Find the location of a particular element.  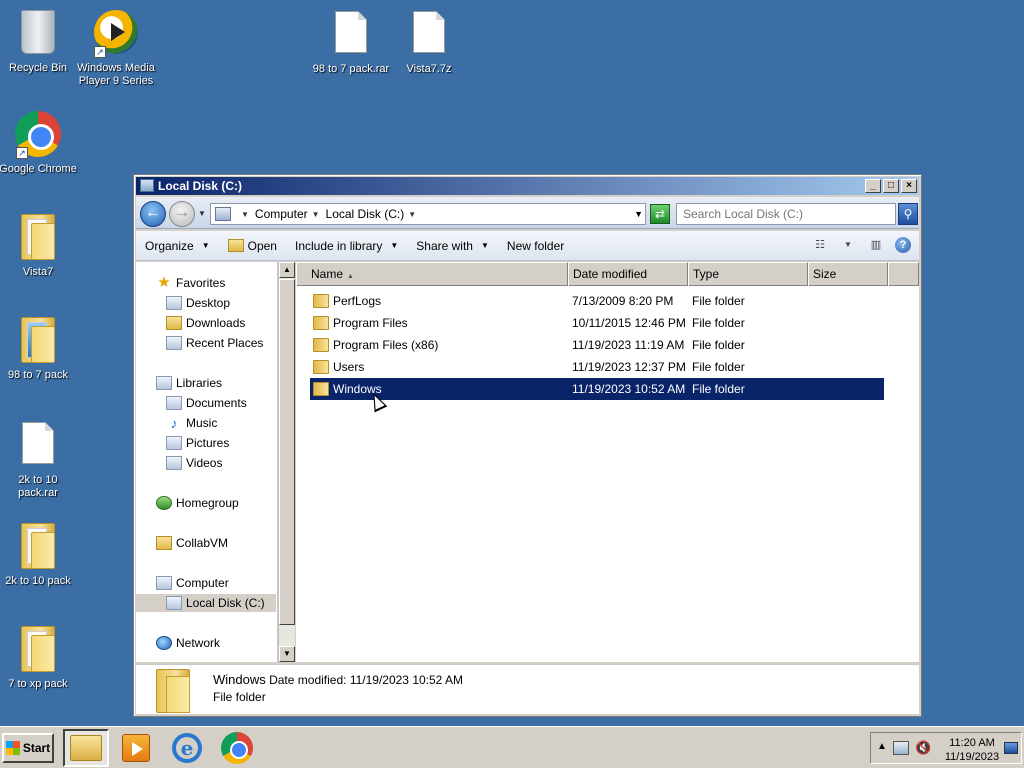

taskbar-explorer is located at coordinates (86, 748).